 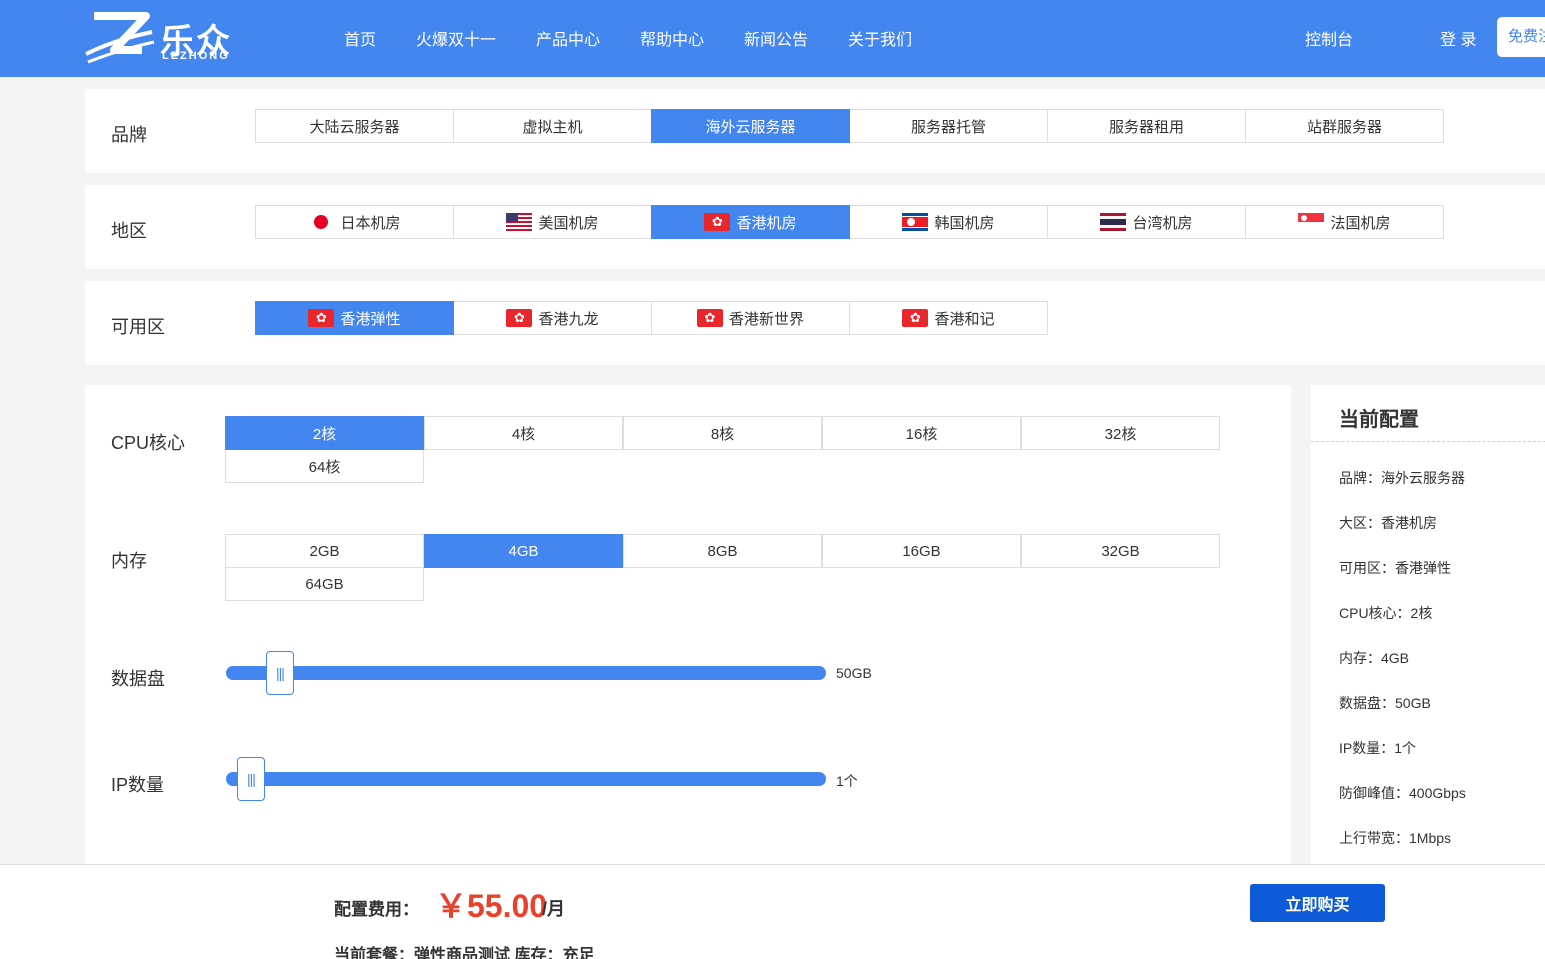 What do you see at coordinates (324, 584) in the screenshot?
I see `memory-option-64gb: 64GB` at bounding box center [324, 584].